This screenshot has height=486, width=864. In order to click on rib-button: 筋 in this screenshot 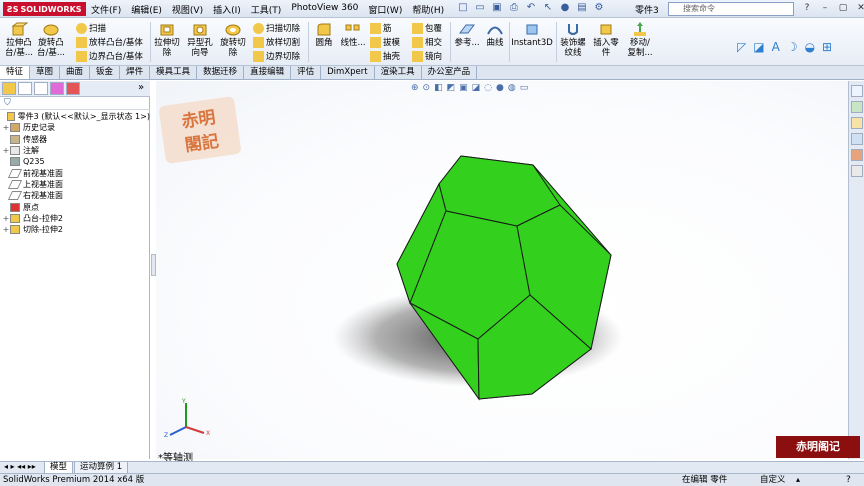, I will do `click(381, 28)`.